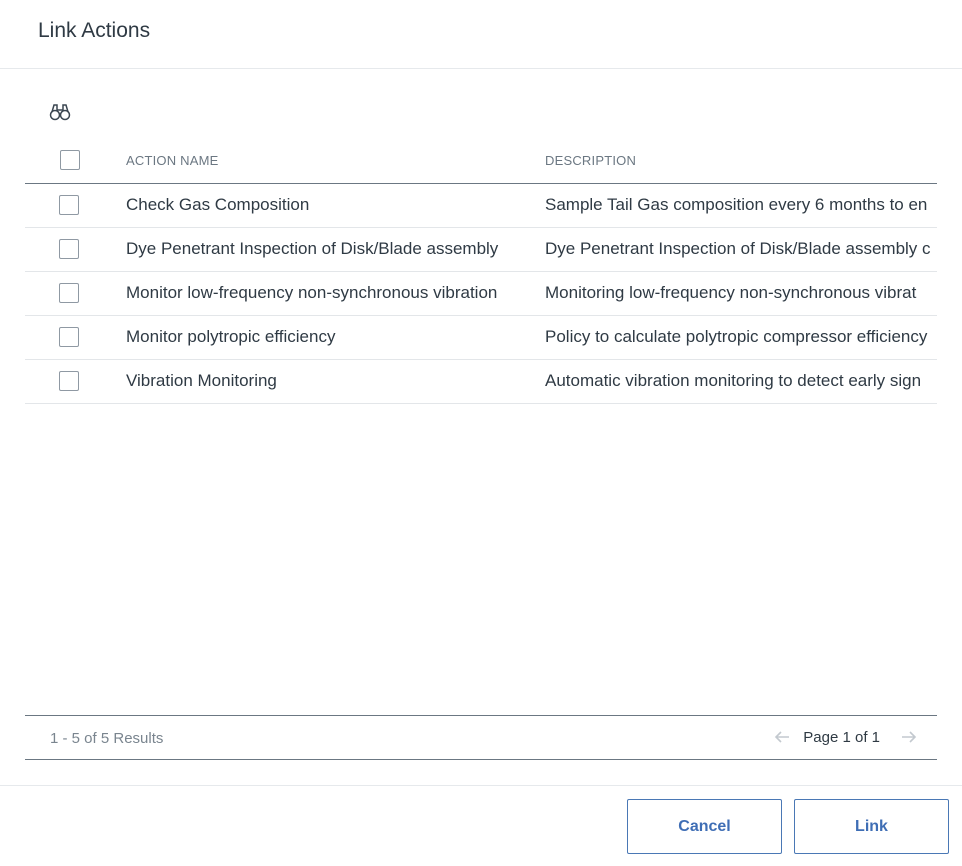  What do you see at coordinates (871, 826) in the screenshot?
I see `link-button: Link` at bounding box center [871, 826].